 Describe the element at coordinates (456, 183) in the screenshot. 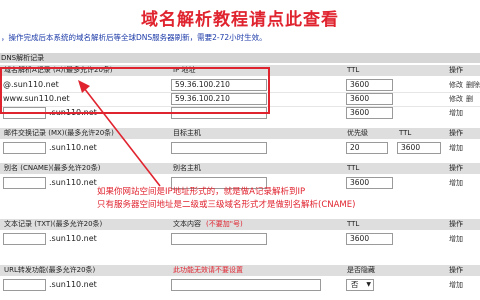

I see `cname-add-link: 增加` at that location.